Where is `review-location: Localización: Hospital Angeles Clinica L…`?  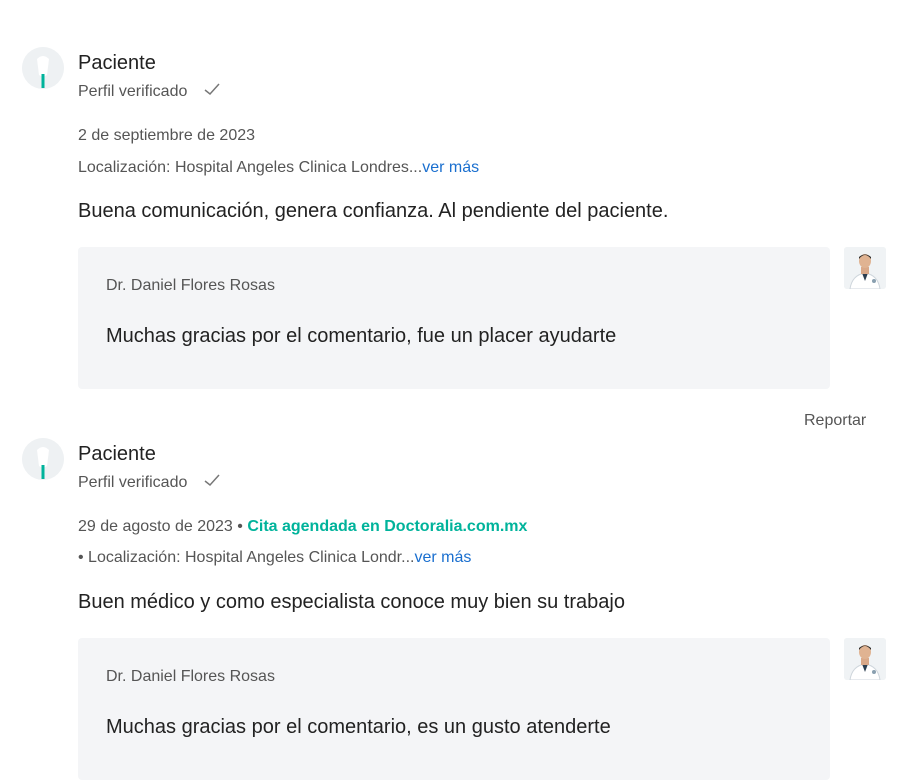
review-location: Localización: Hospital Angeles Clinica L… is located at coordinates (278, 168).